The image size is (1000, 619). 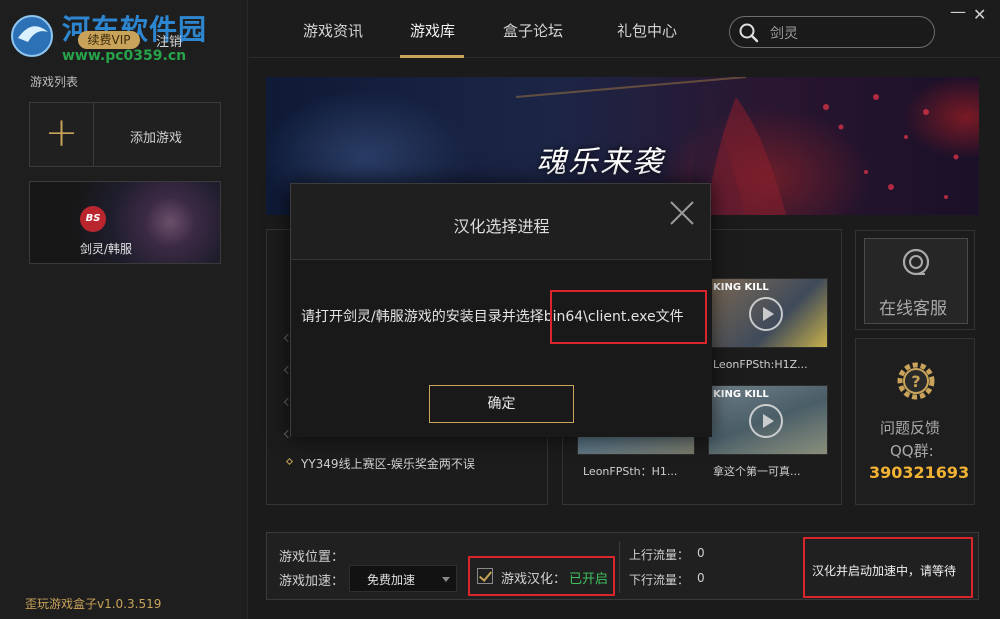 I want to click on accel-mode-select: 免费加速, so click(x=403, y=578).